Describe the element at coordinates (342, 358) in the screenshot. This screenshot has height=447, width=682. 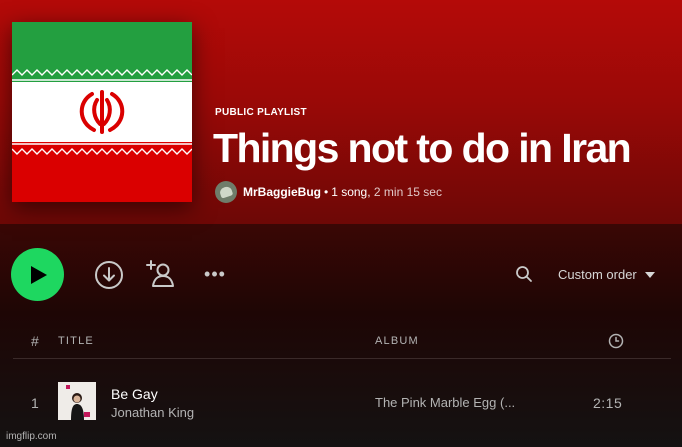
I see `table-header-divider` at that location.